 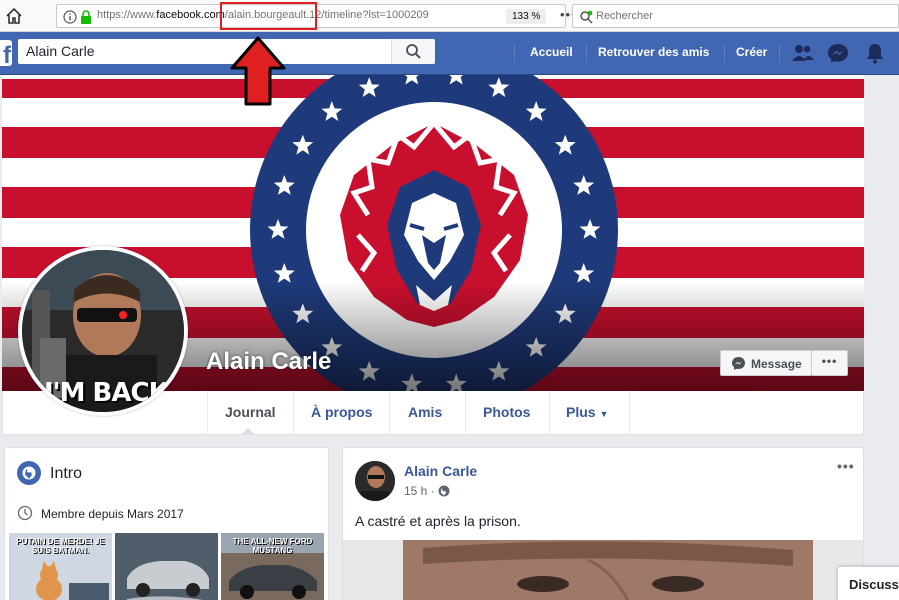 What do you see at coordinates (250, 412) in the screenshot?
I see `tab-journal: Journal` at bounding box center [250, 412].